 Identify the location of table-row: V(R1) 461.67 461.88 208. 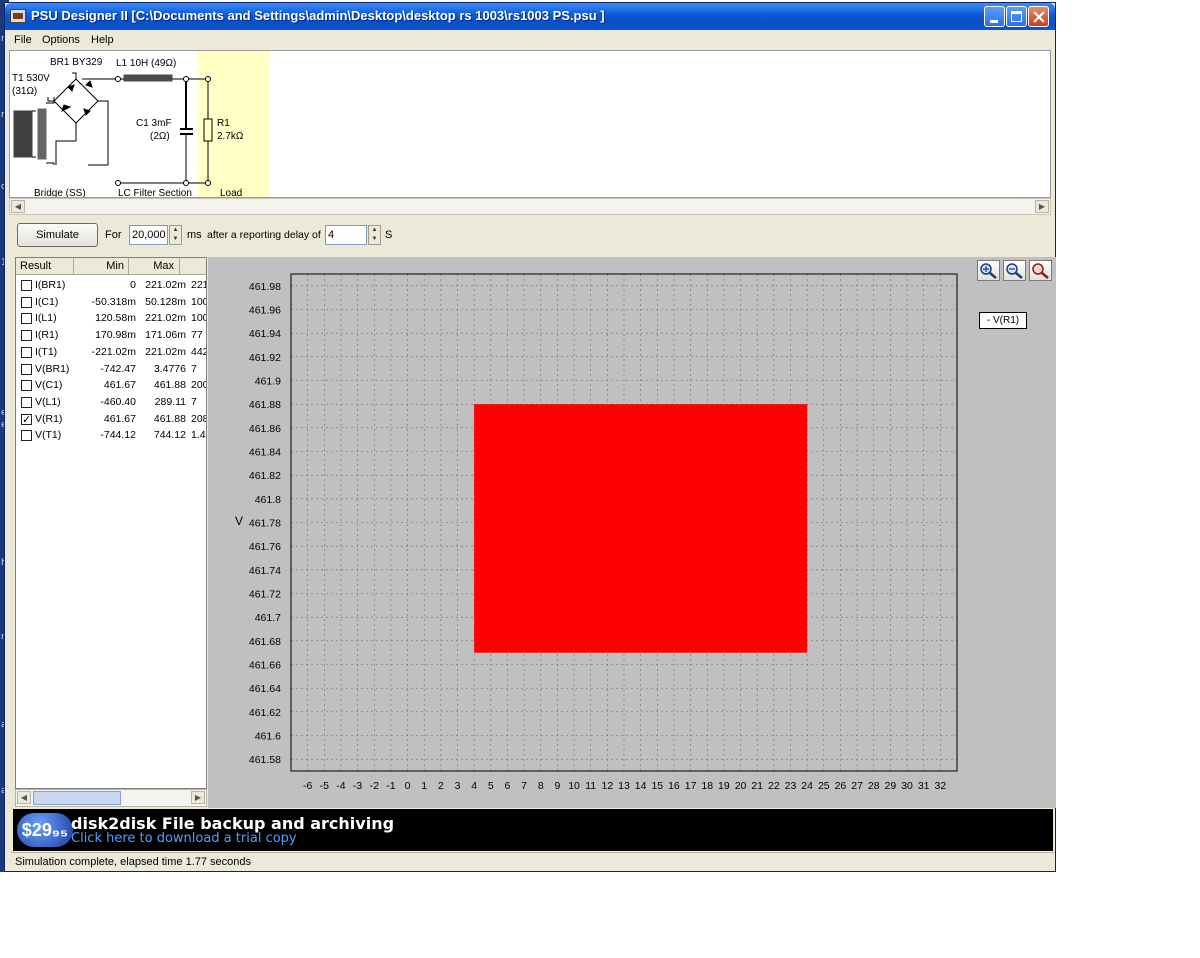
(111, 419).